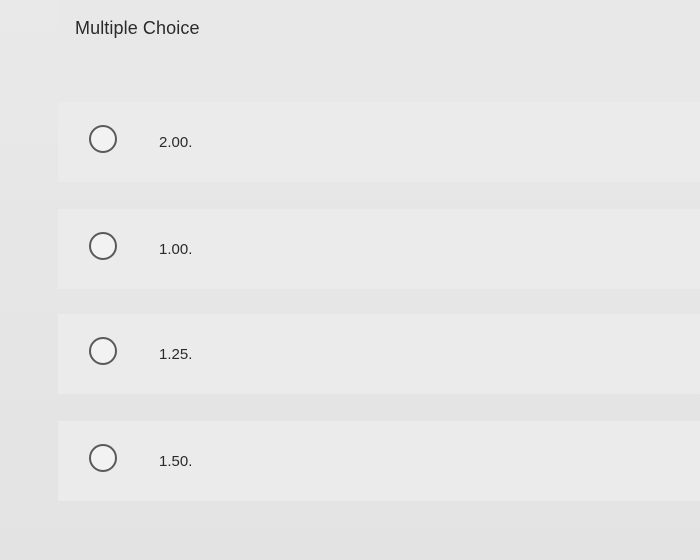  I want to click on question-type-heading: Multiple Choice, so click(137, 28).